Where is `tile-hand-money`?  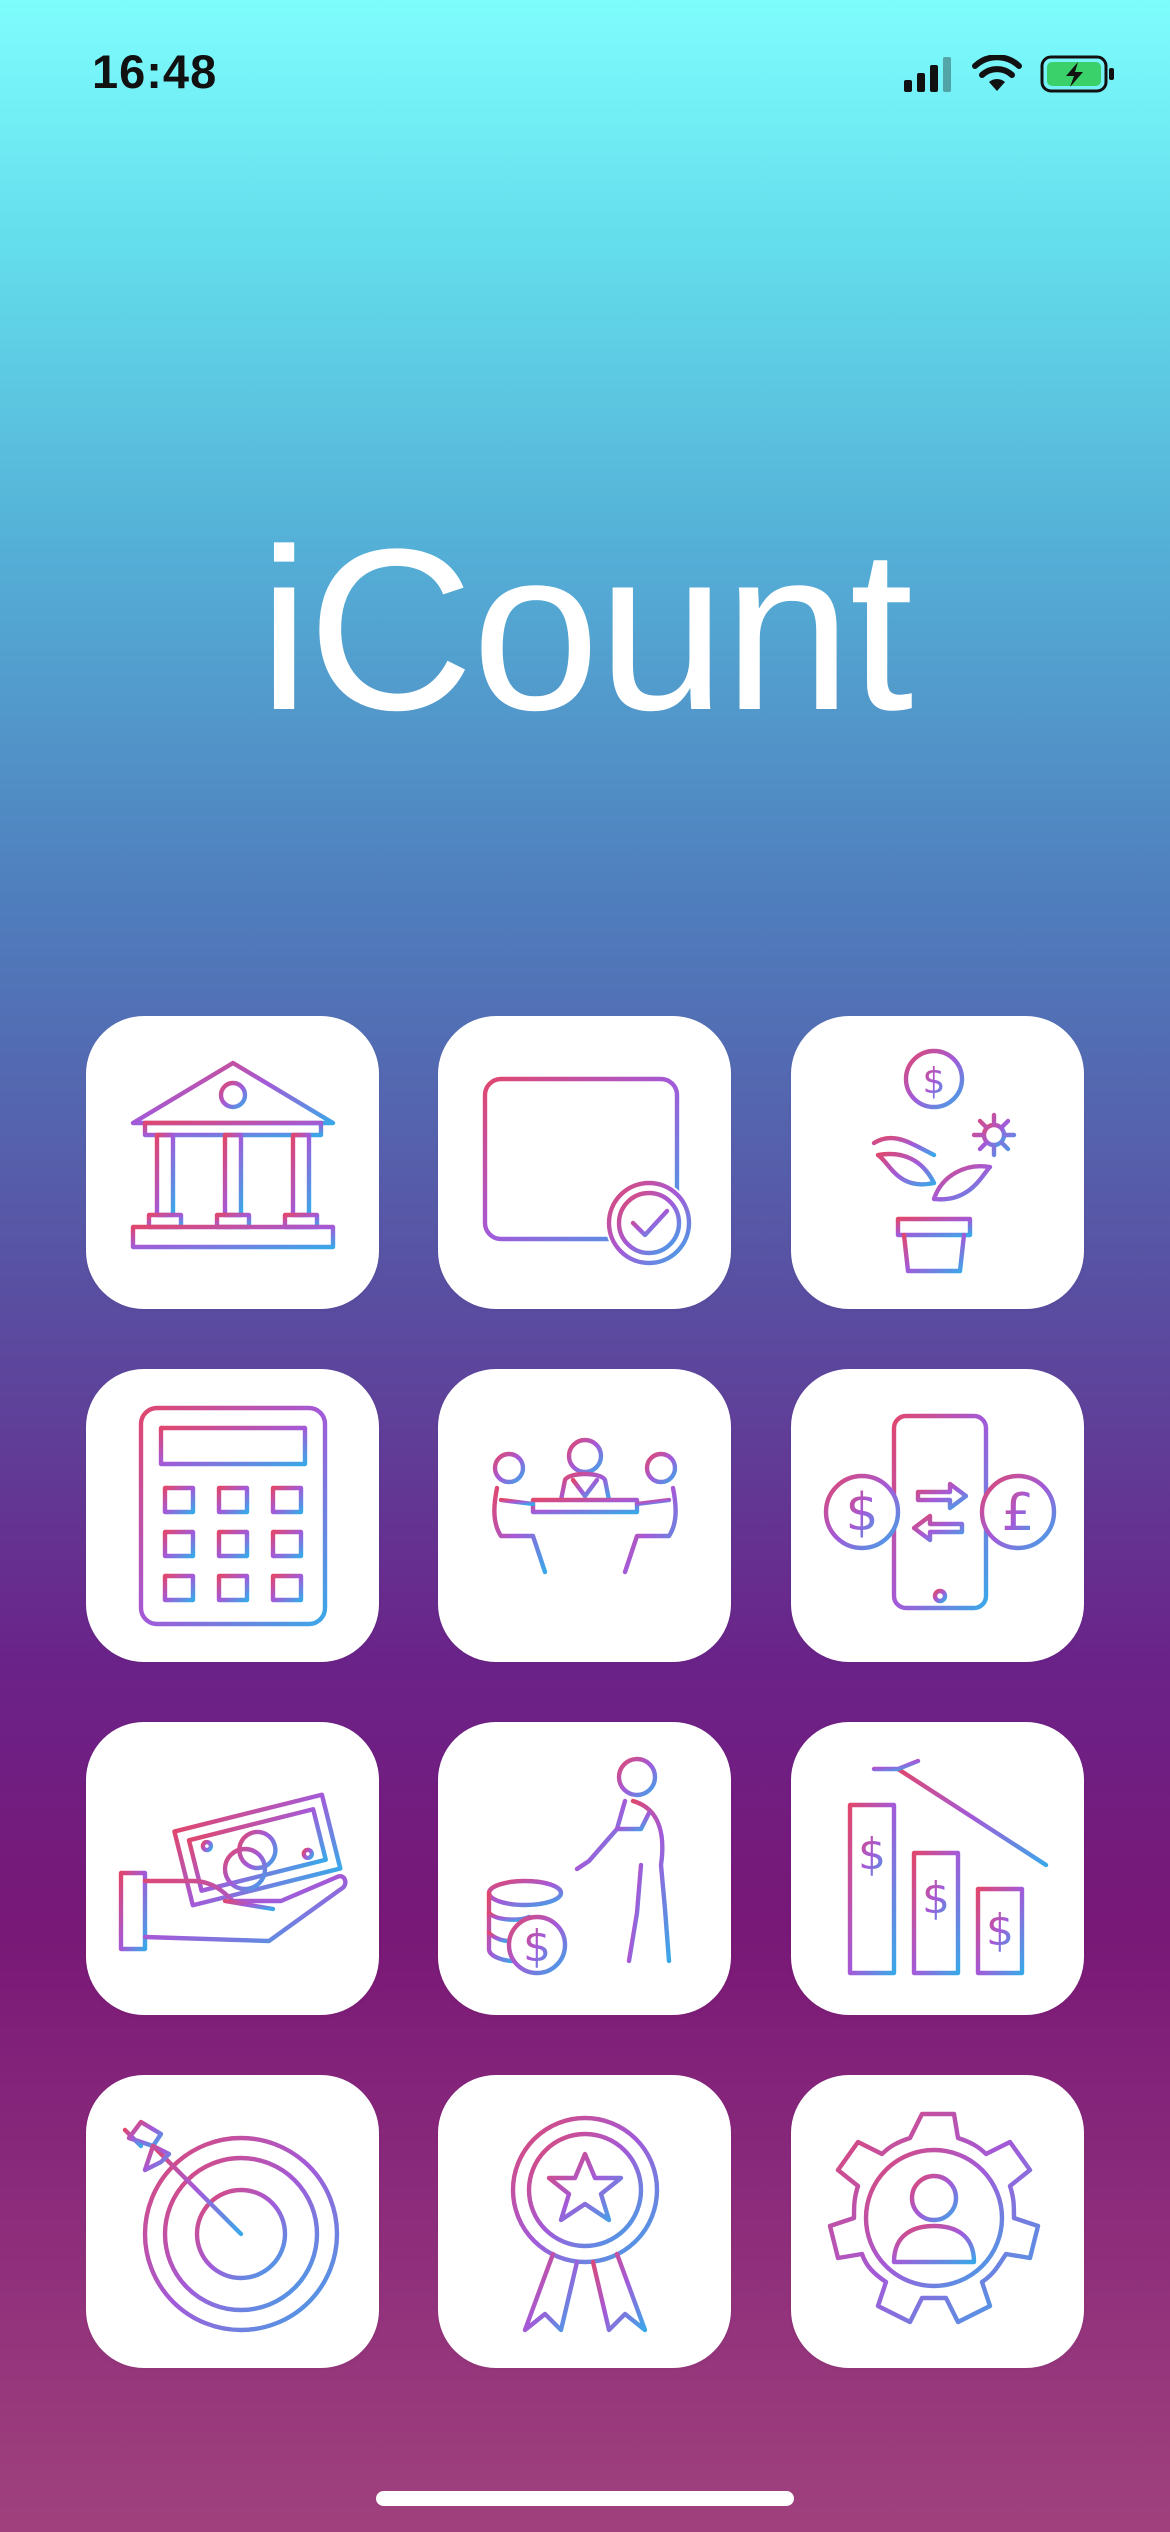
tile-hand-money is located at coordinates (232, 1868).